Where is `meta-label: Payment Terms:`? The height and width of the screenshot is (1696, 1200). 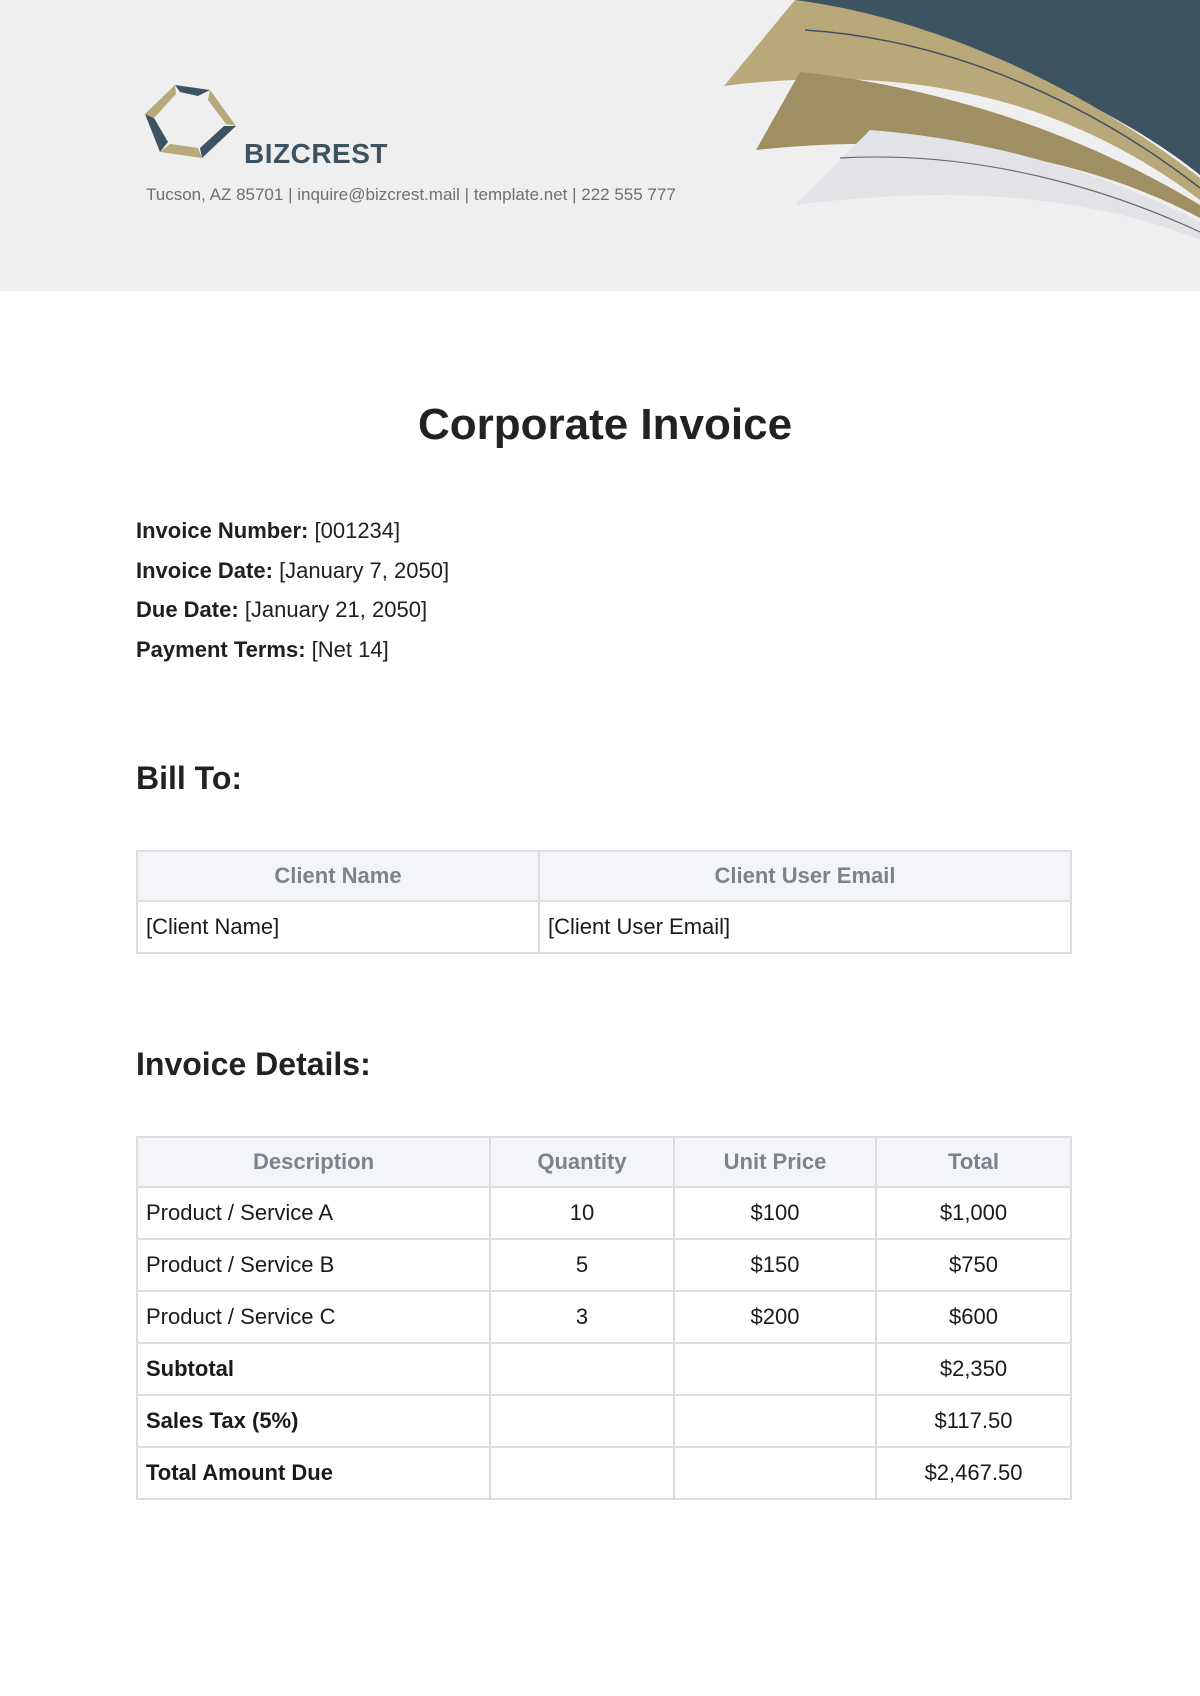 meta-label: Payment Terms: is located at coordinates (221, 649).